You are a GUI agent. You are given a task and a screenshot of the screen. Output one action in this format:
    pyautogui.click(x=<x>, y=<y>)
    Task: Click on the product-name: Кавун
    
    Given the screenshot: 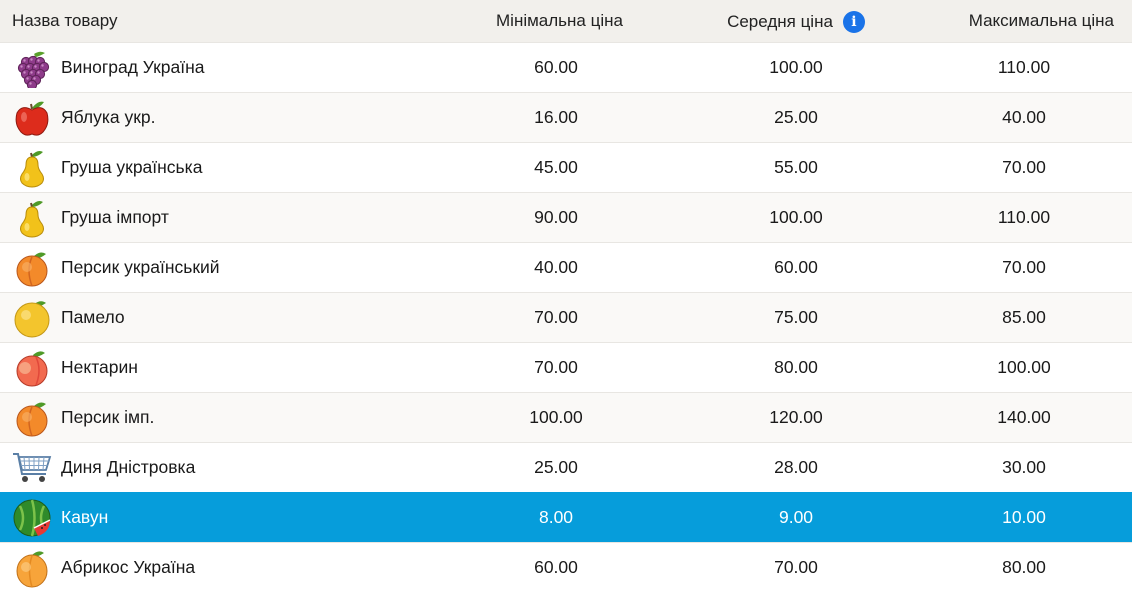 What is the action you would take?
    pyautogui.click(x=85, y=517)
    